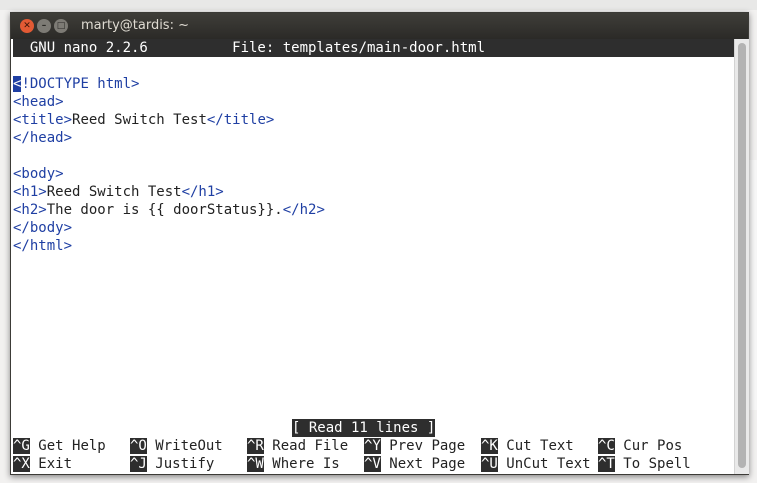  What do you see at coordinates (30, 192) in the screenshot?
I see `html-tag: <h1>` at bounding box center [30, 192].